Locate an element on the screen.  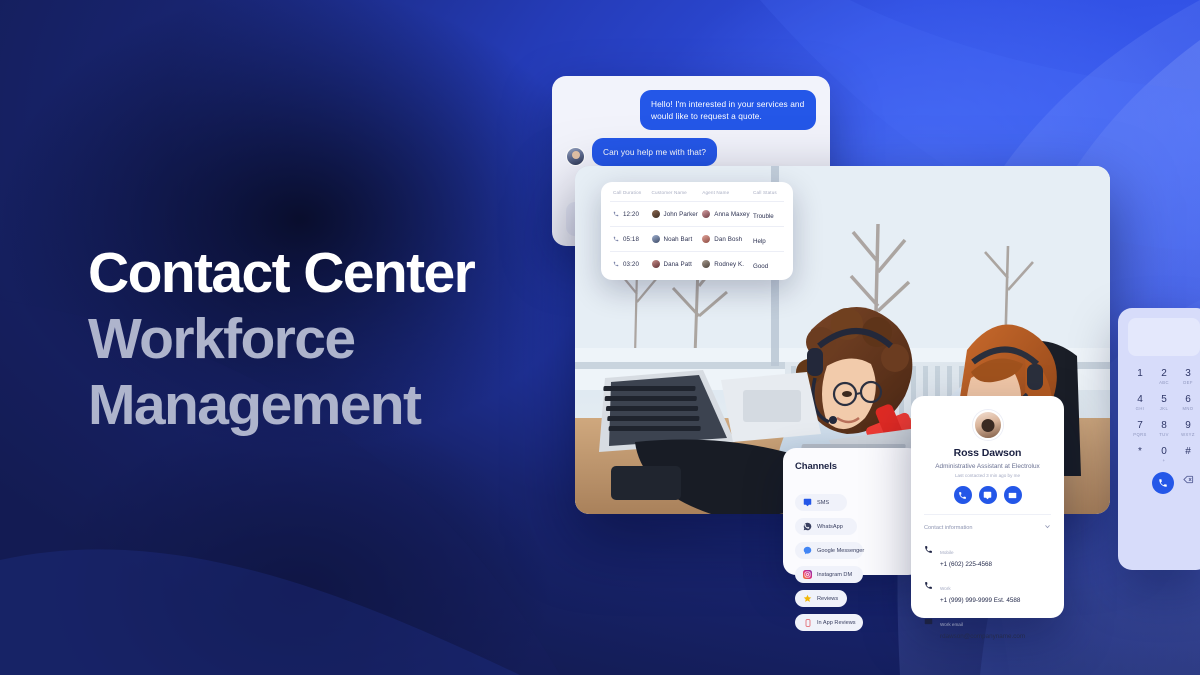
cell-customer-name: John Parker is located at coordinates (680, 214).